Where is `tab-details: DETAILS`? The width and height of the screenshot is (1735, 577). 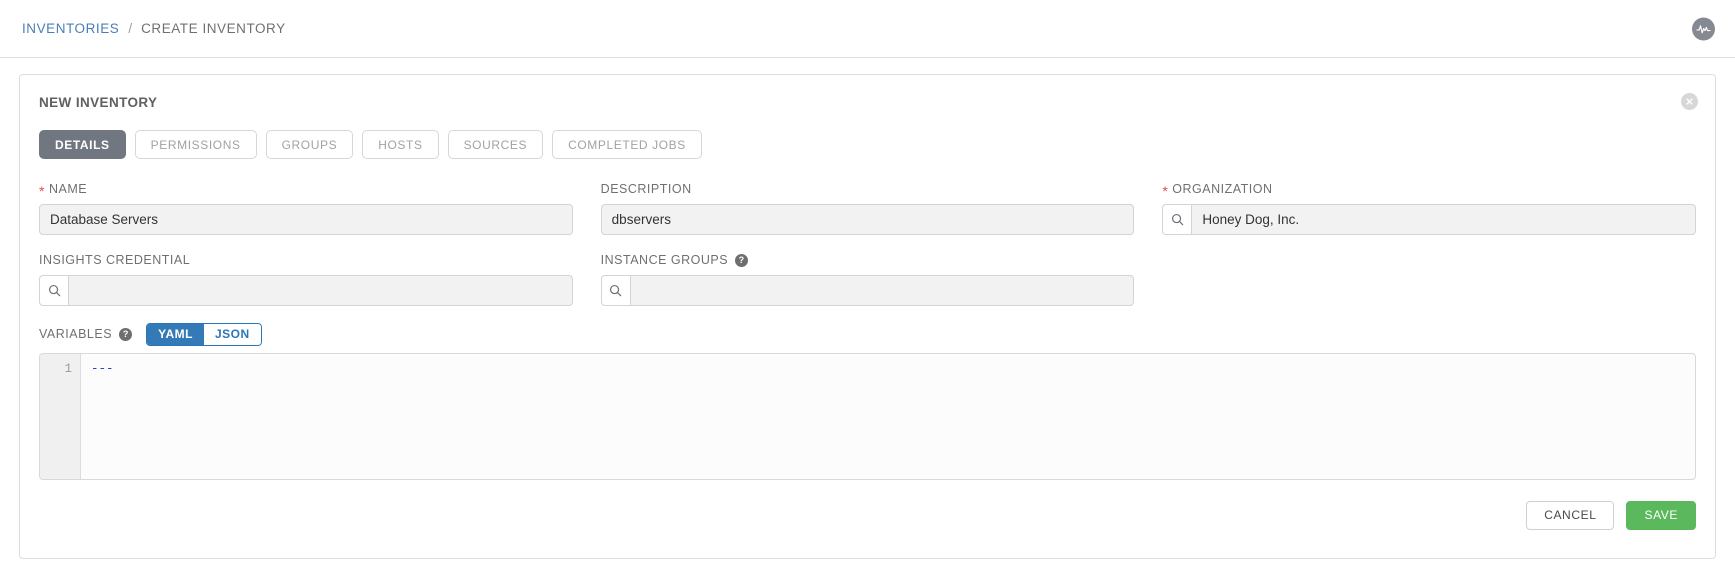 tab-details: DETAILS is located at coordinates (82, 144).